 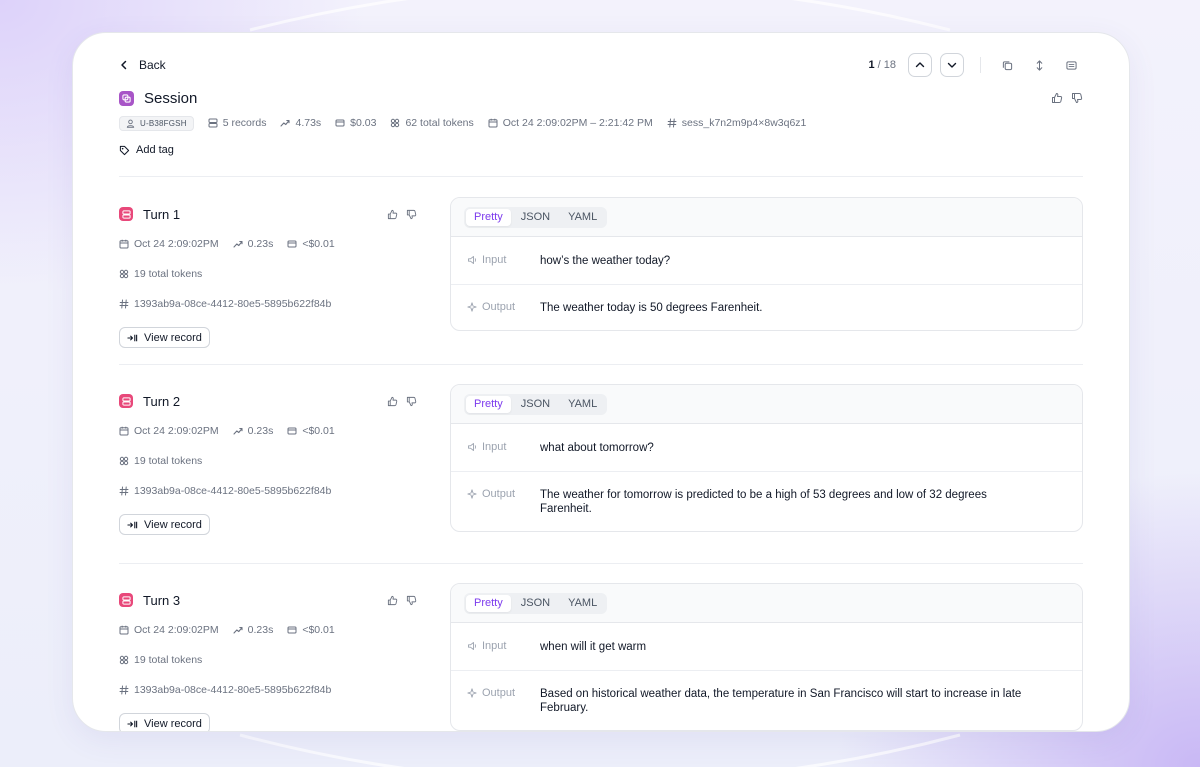 What do you see at coordinates (162, 401) in the screenshot?
I see `turn-title: Turn 2` at bounding box center [162, 401].